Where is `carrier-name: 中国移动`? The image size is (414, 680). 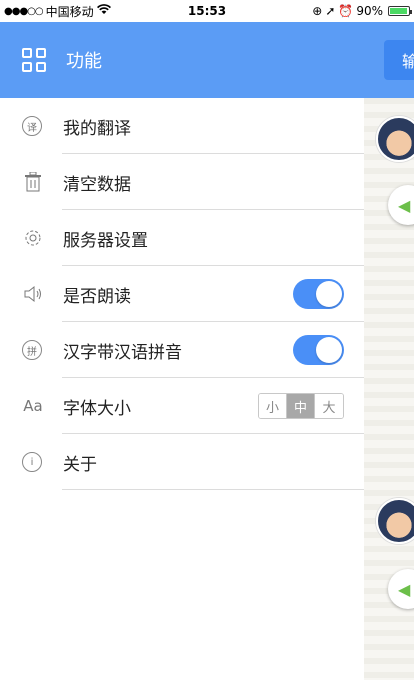 carrier-name: 中国移动 is located at coordinates (69, 11).